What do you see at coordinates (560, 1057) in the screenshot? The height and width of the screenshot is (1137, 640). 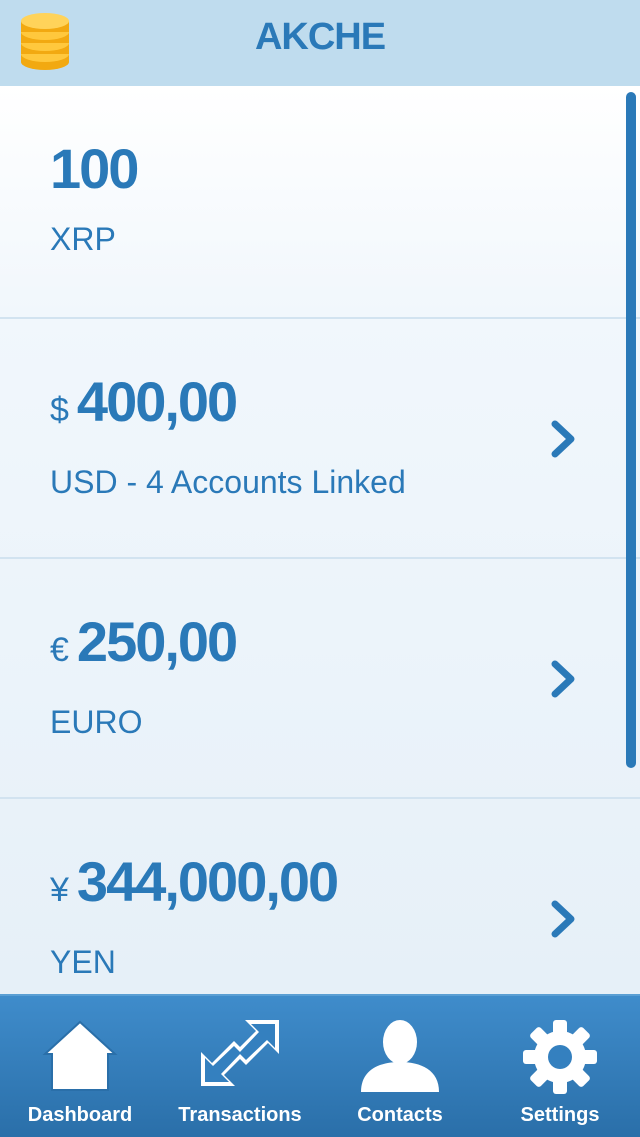 I see `gear-icon` at bounding box center [560, 1057].